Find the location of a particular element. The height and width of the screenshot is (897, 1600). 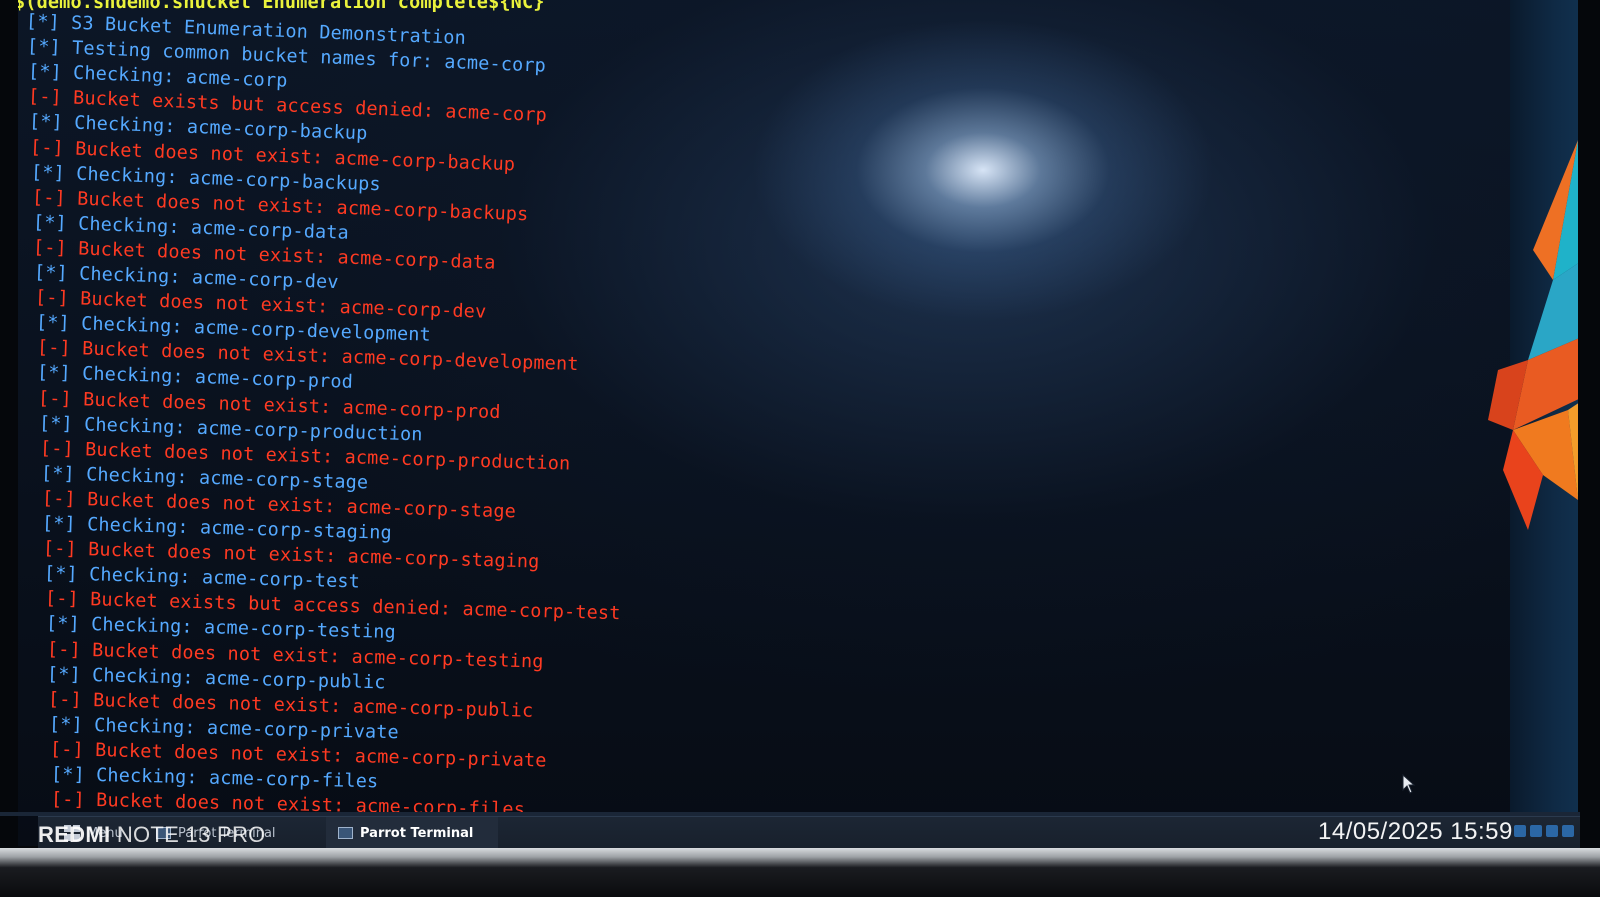

mouse-cursor-icon is located at coordinates (1409, 784).